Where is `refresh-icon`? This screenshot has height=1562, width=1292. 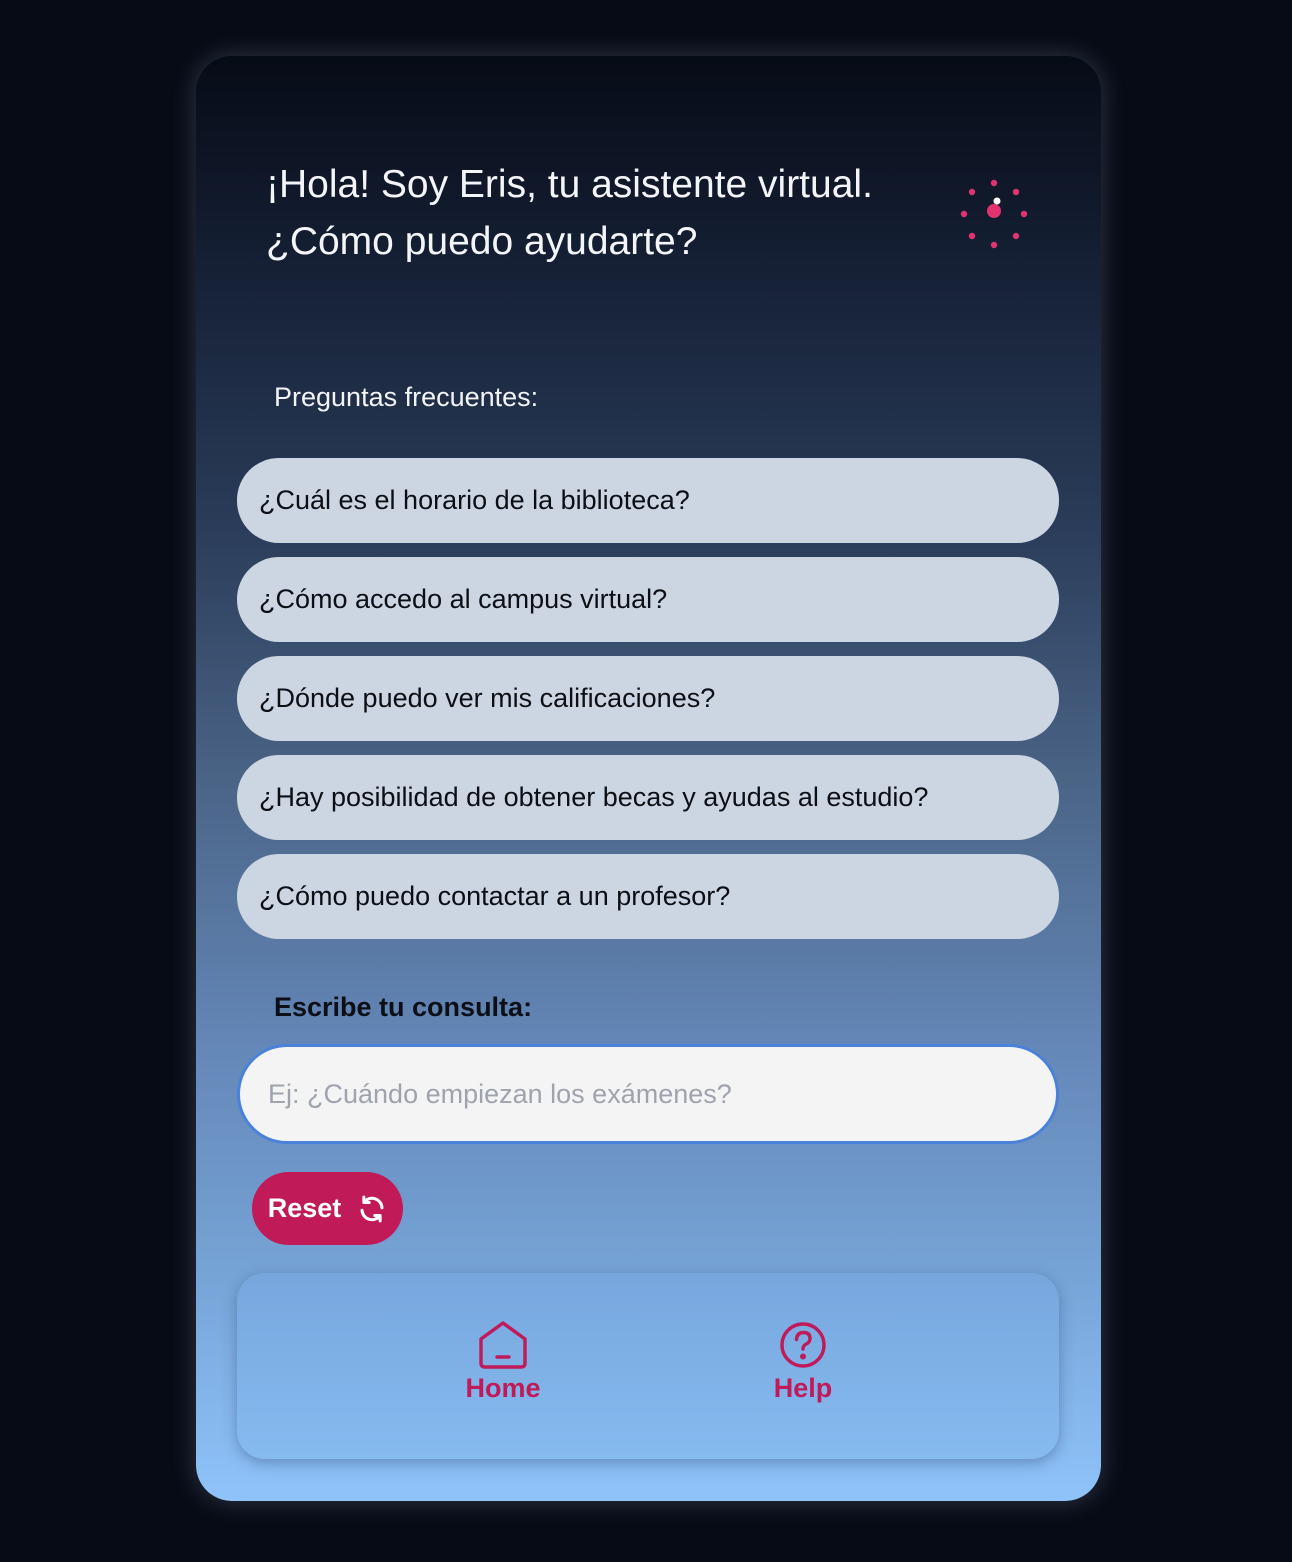 refresh-icon is located at coordinates (372, 1208).